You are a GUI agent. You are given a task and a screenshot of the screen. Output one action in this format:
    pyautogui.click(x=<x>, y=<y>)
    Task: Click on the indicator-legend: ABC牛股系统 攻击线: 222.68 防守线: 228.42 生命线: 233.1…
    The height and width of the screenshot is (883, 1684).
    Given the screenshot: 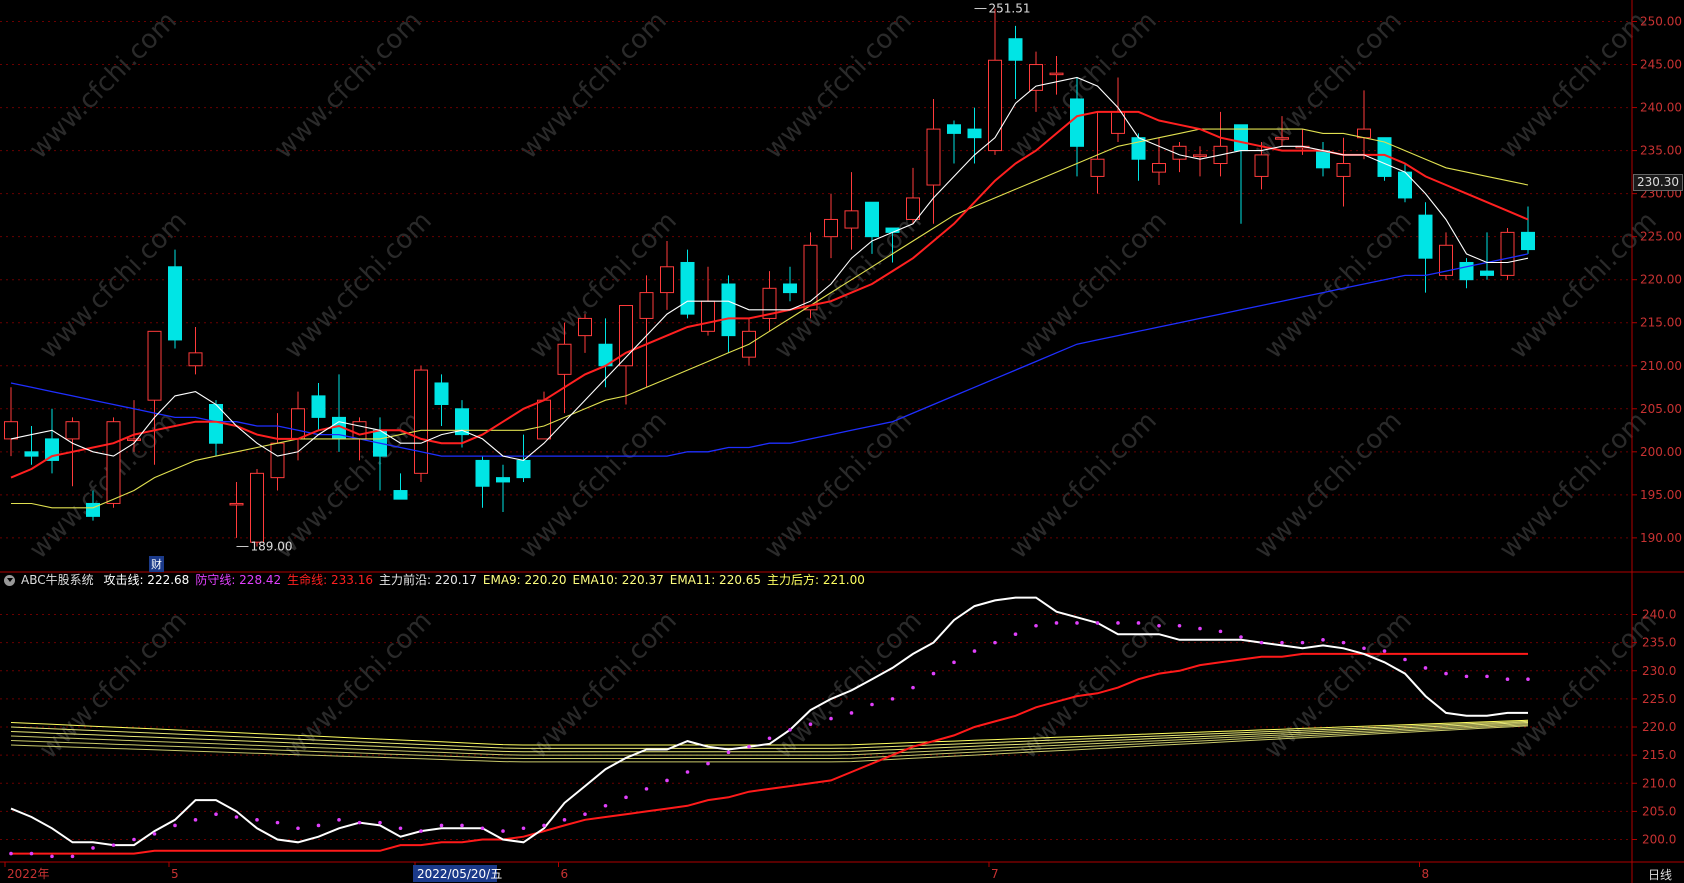 What is the action you would take?
    pyautogui.click(x=438, y=580)
    